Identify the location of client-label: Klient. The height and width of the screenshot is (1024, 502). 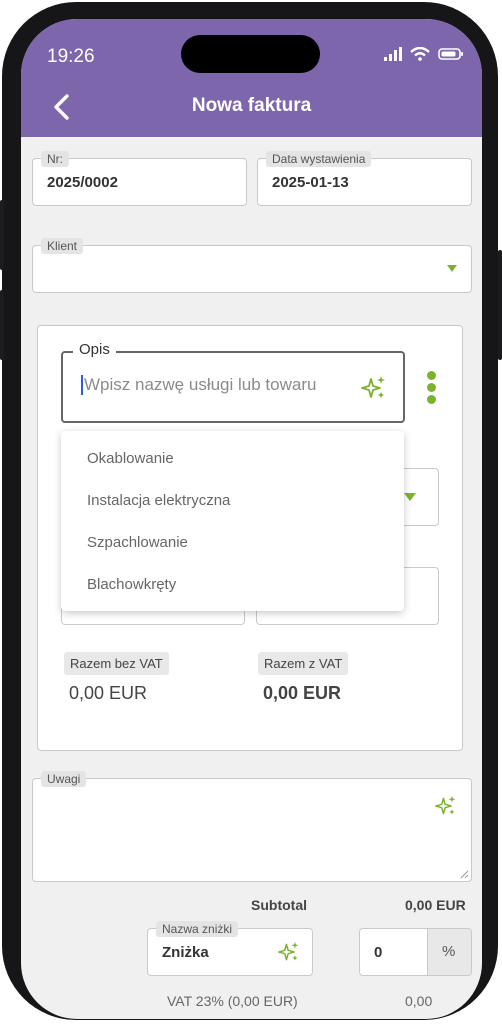
(62, 246).